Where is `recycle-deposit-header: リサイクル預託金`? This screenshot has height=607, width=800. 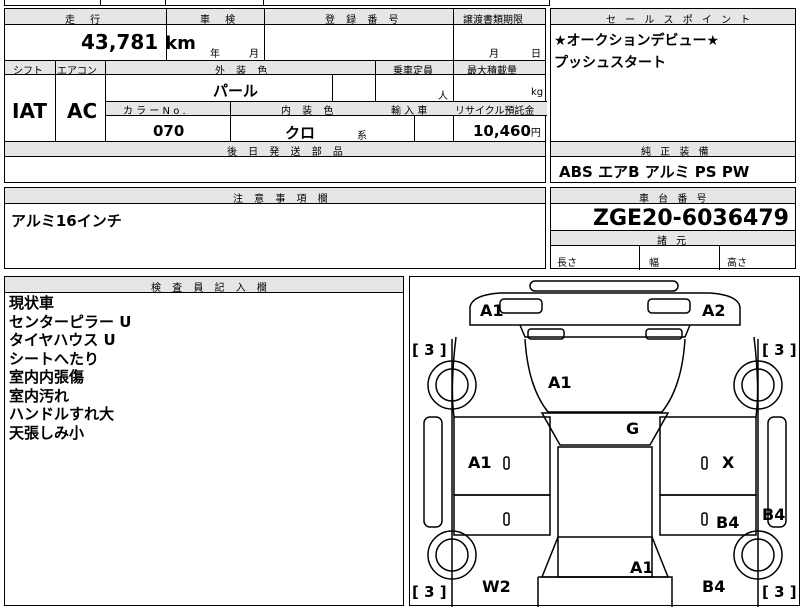 recycle-deposit-header: リサイクル預託金 is located at coordinates (495, 111).